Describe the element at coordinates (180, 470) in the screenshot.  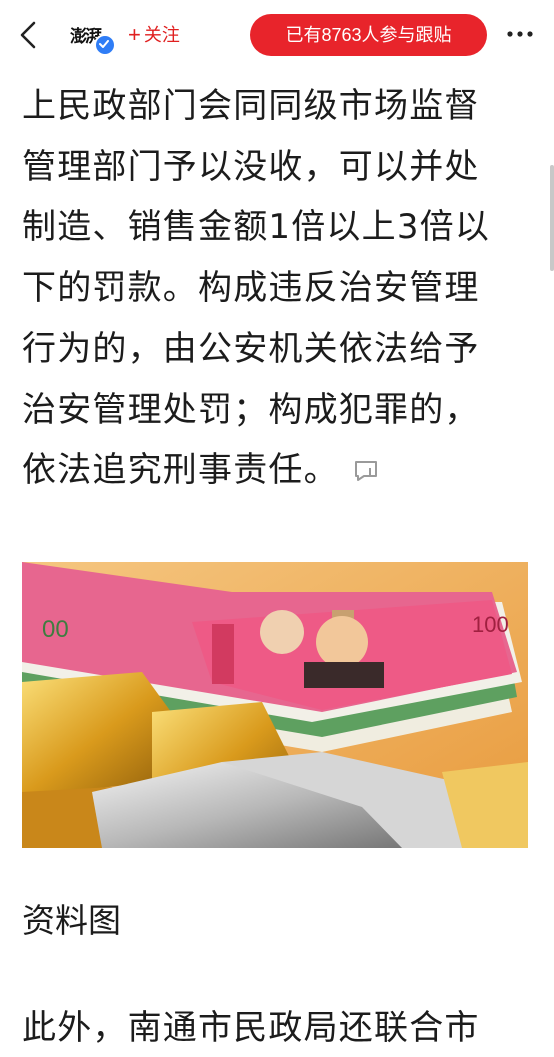
I see `article-line: 依法追究刑事责任。` at that location.